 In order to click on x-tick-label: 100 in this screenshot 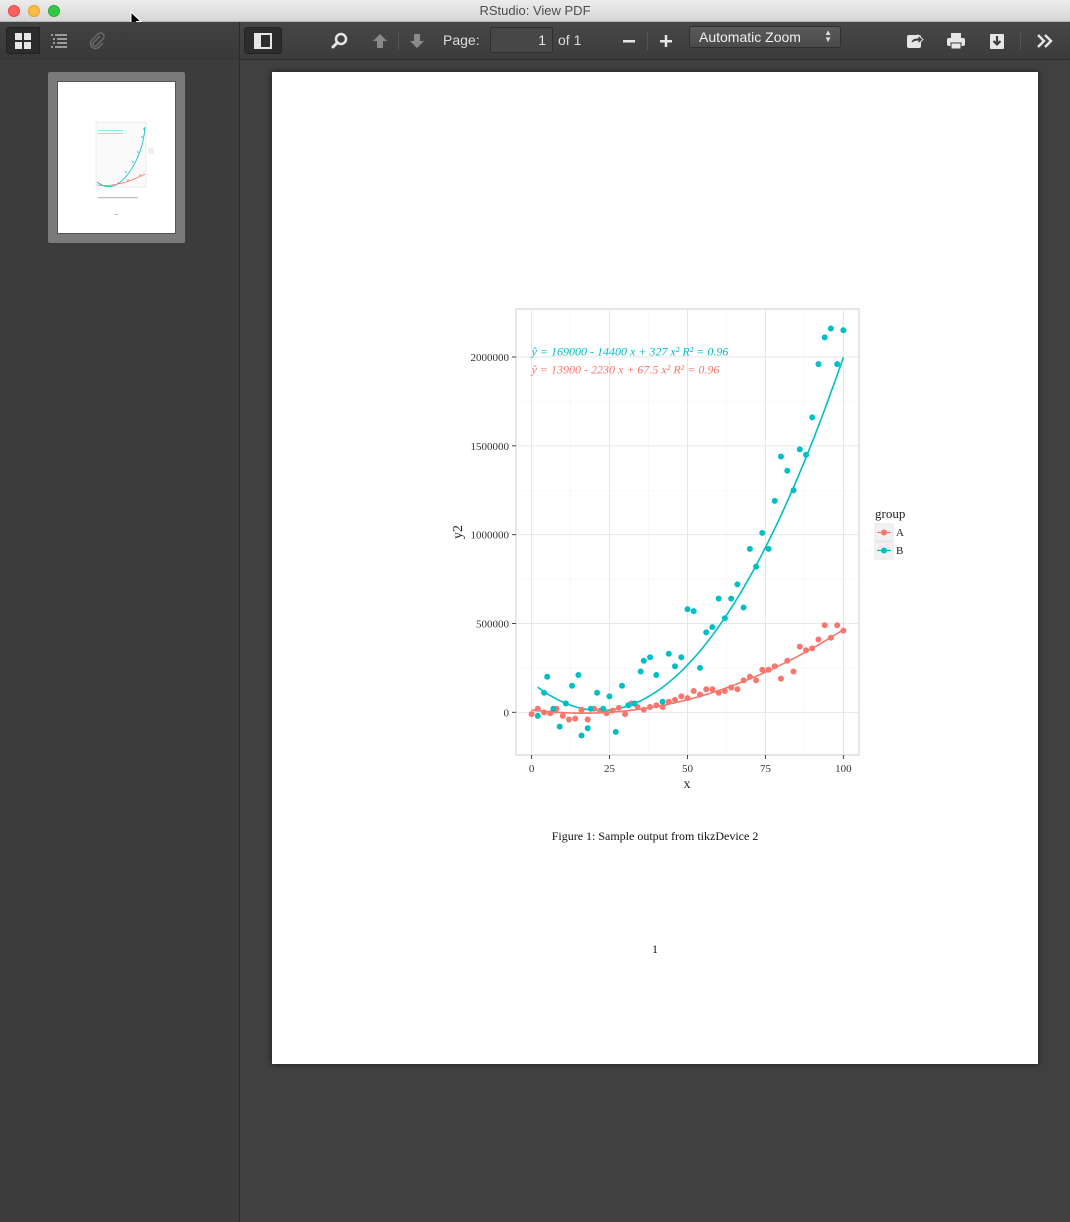, I will do `click(843, 769)`.